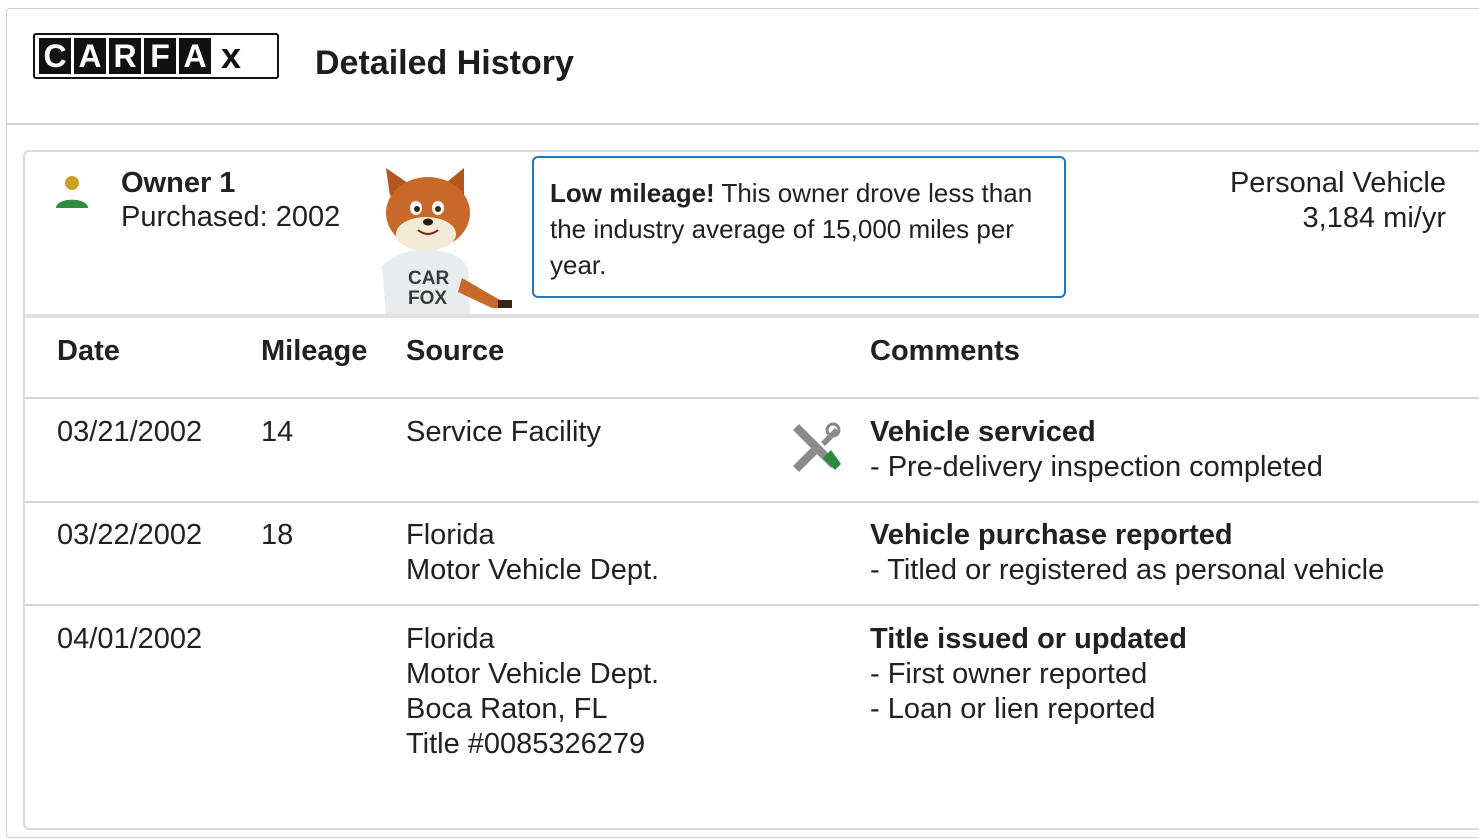 Image resolution: width=1479 pixels, height=838 pixels. Describe the element at coordinates (1009, 674) in the screenshot. I see `comment-line: - First owner reported` at that location.